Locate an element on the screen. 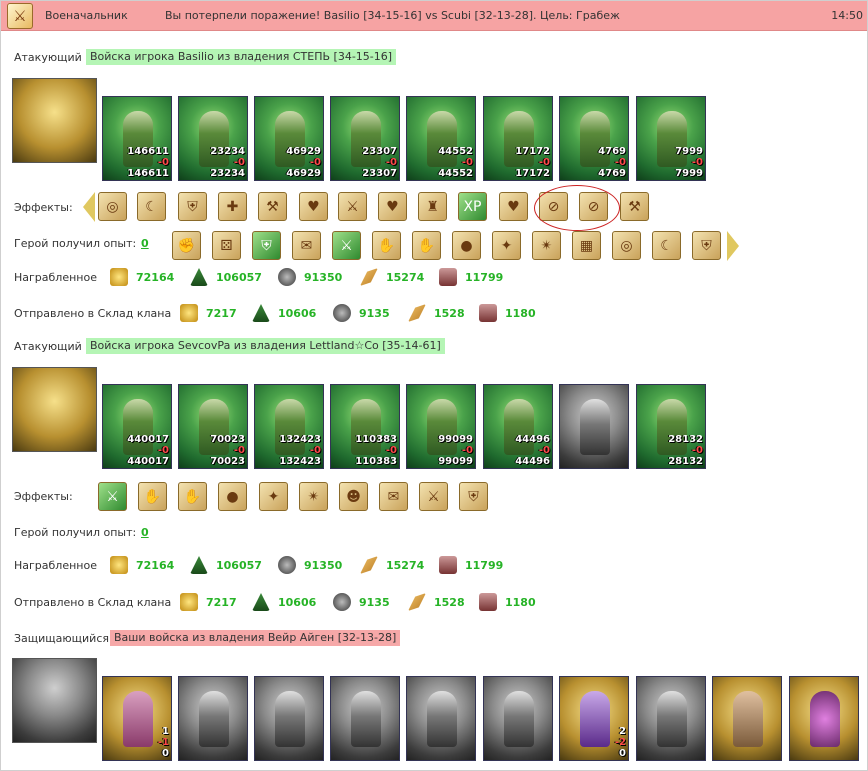 The image size is (868, 771). attacker1-hero-portrait is located at coordinates (54, 120).